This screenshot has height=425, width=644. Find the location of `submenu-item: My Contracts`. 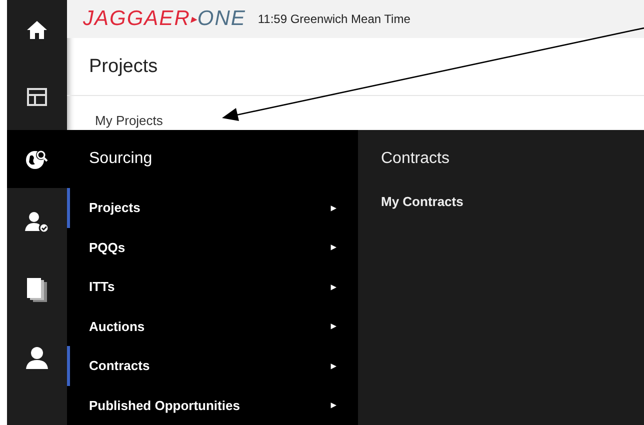

submenu-item: My Contracts is located at coordinates (512, 198).